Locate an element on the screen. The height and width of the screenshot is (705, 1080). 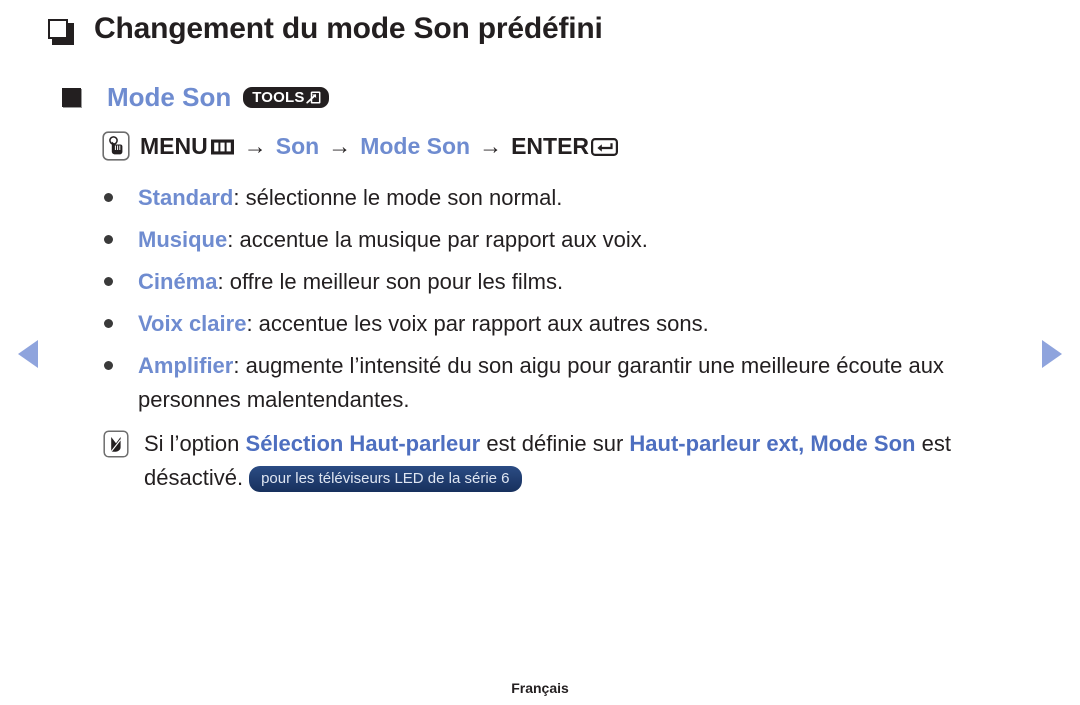
next-page-arrow is located at coordinates (1052, 354).